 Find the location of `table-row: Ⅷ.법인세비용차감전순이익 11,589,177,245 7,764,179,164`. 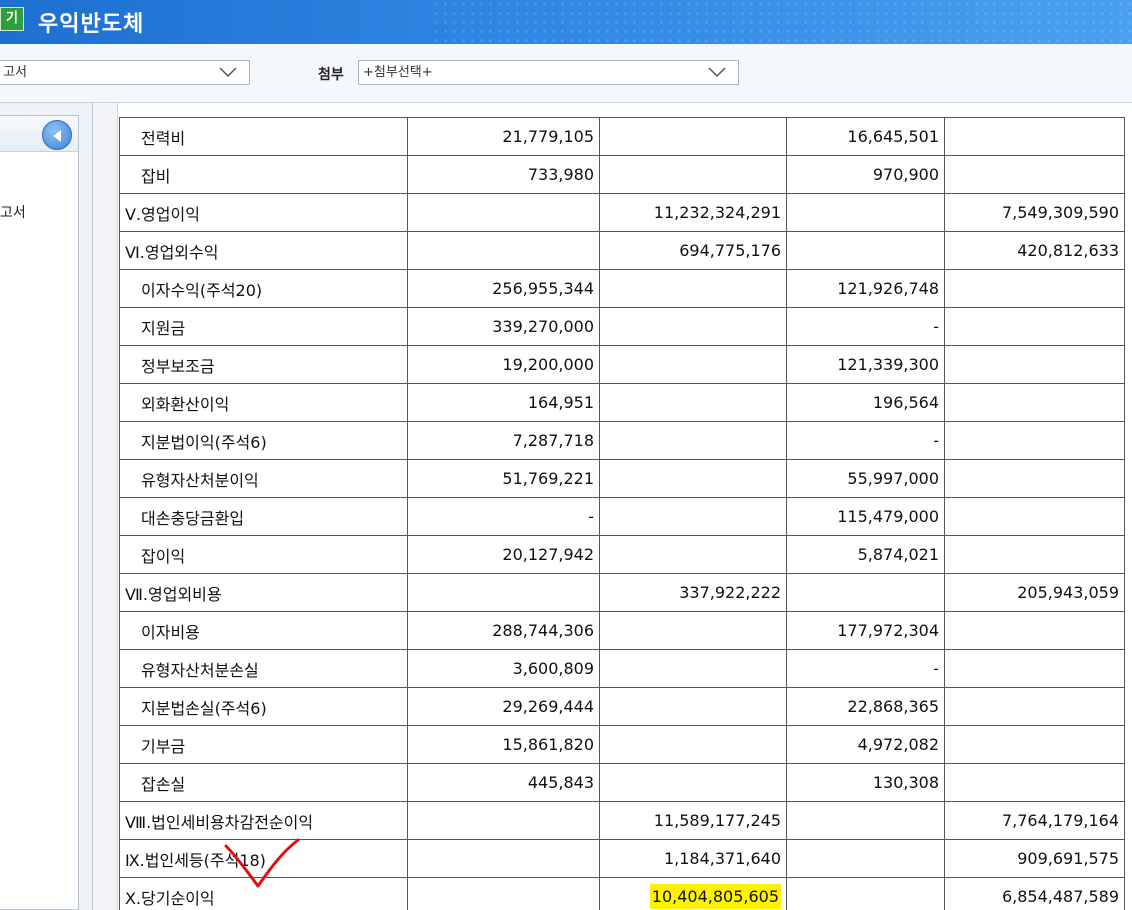

table-row: Ⅷ.법인세비용차감전순이익 11,589,177,245 7,764,179,164 is located at coordinates (622, 820).